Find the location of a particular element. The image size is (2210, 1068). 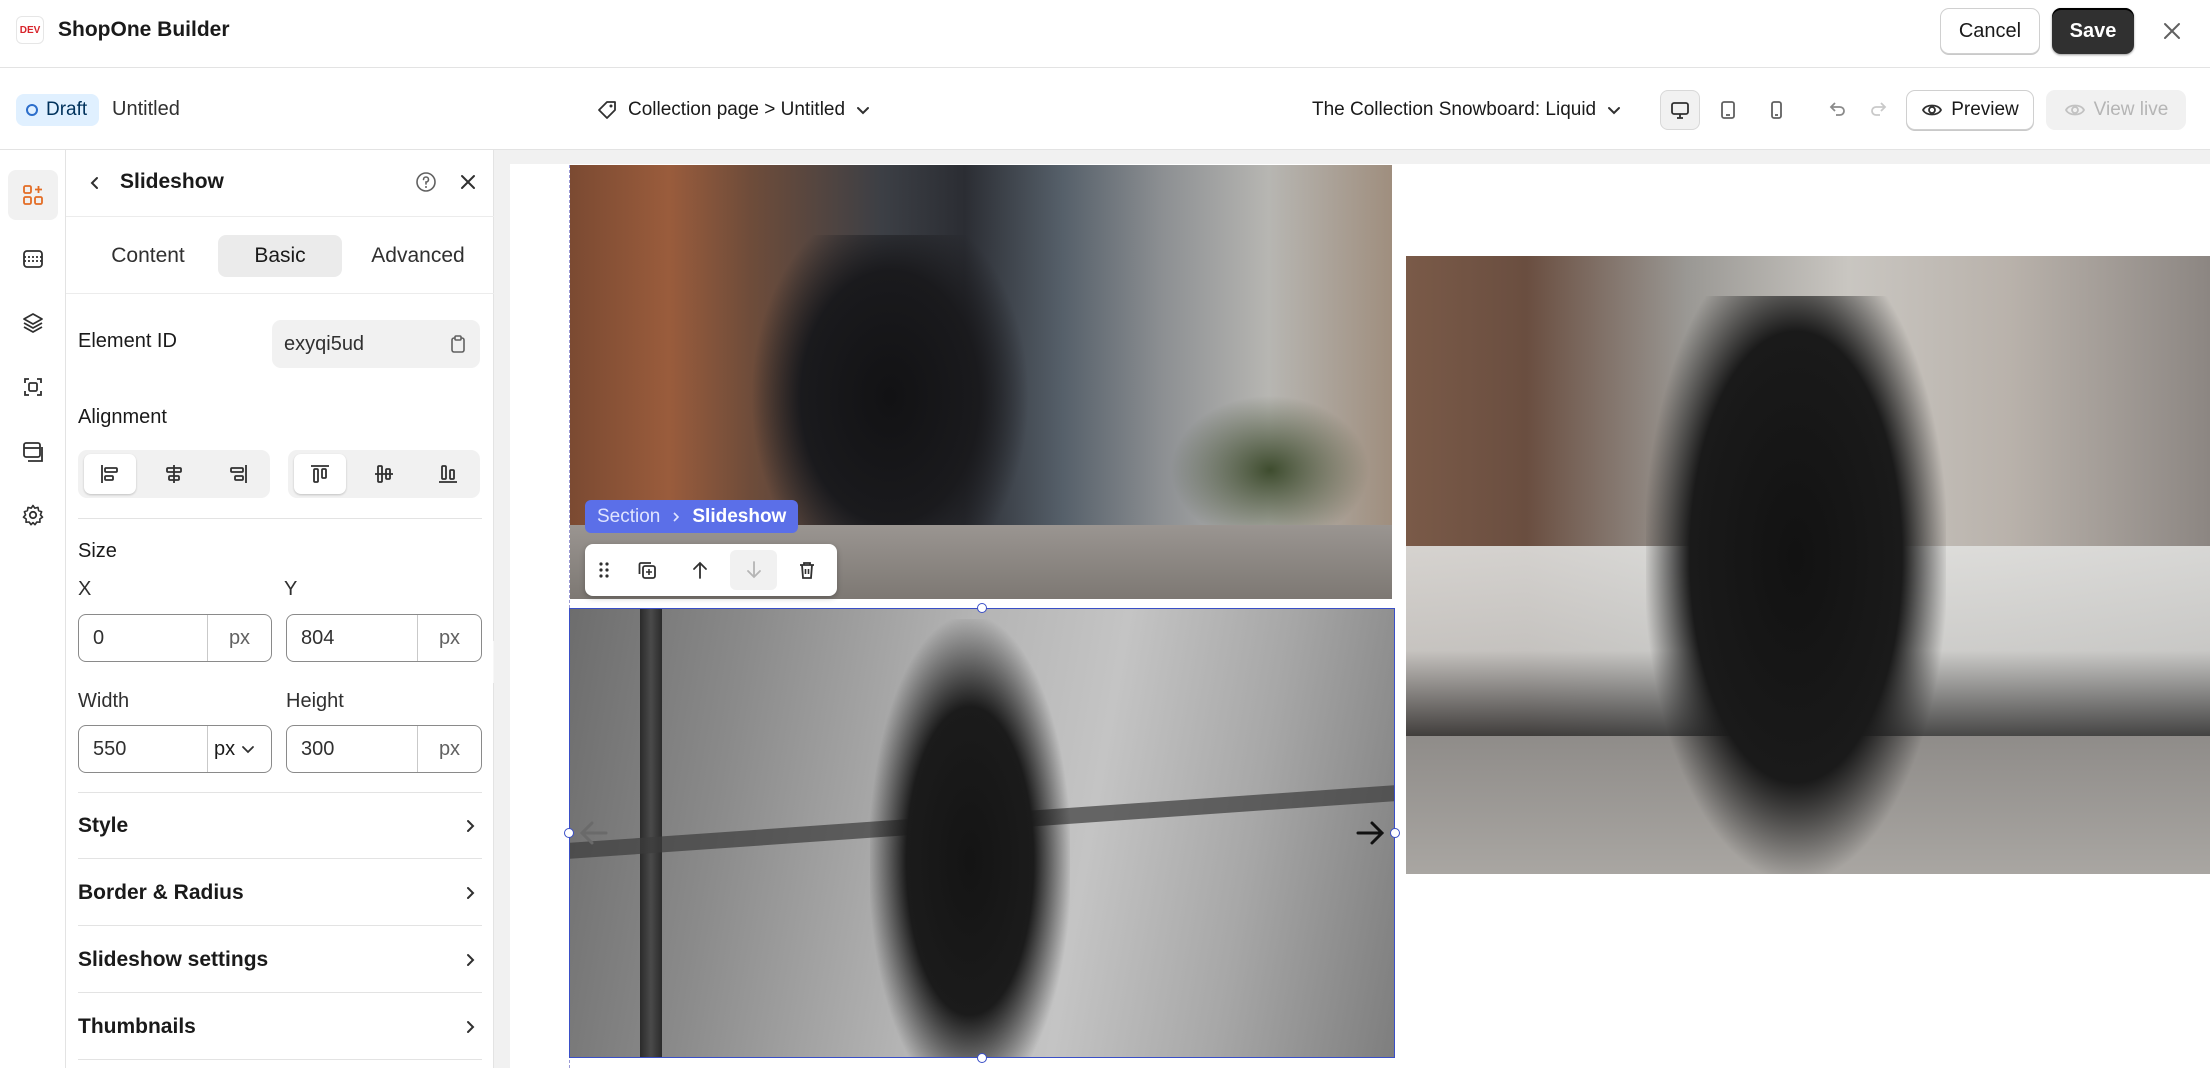

redo-icon is located at coordinates (1879, 109).